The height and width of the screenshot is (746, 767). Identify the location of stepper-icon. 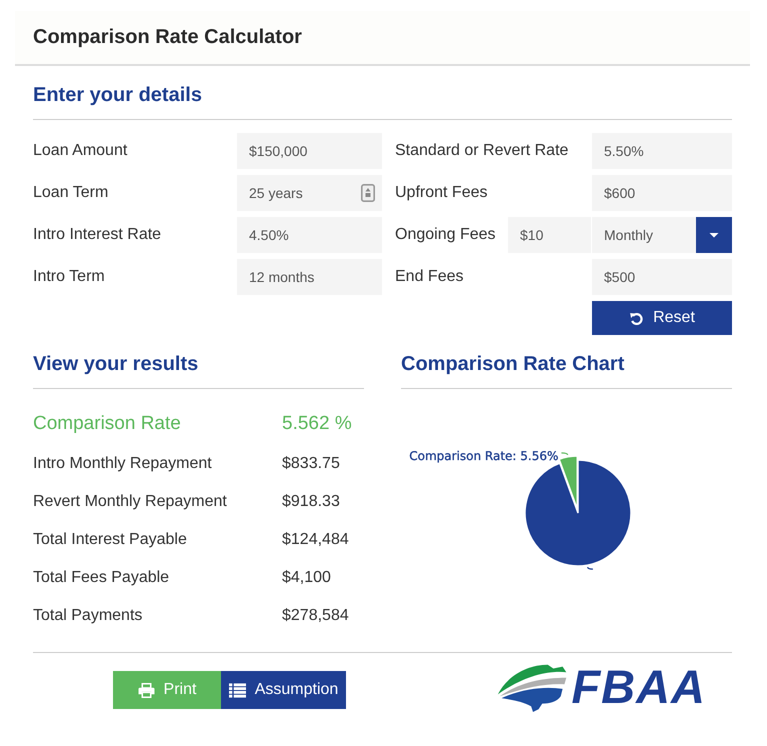
(368, 193).